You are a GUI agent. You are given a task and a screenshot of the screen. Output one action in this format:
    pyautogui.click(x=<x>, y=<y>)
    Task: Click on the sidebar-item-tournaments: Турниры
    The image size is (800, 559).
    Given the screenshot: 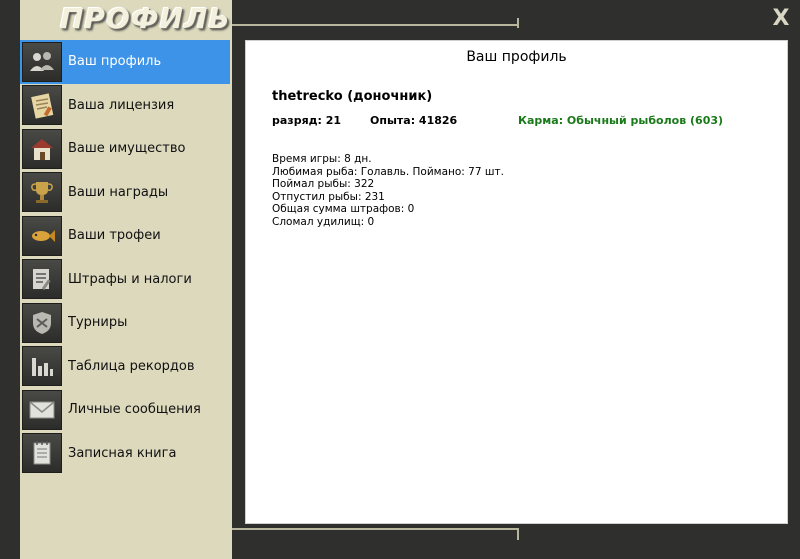 What is the action you would take?
    pyautogui.click(x=125, y=323)
    